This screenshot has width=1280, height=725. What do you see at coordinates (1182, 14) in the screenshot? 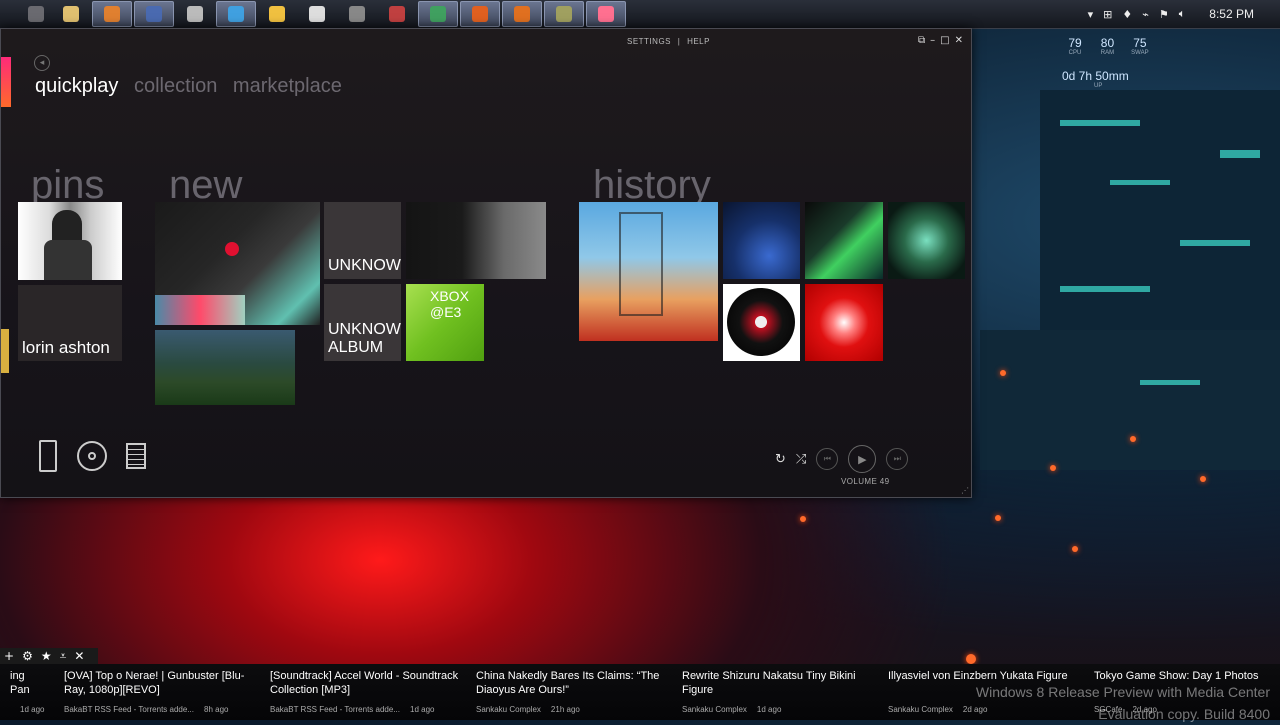
I see `volume-icon: 🔈︎` at bounding box center [1182, 14].